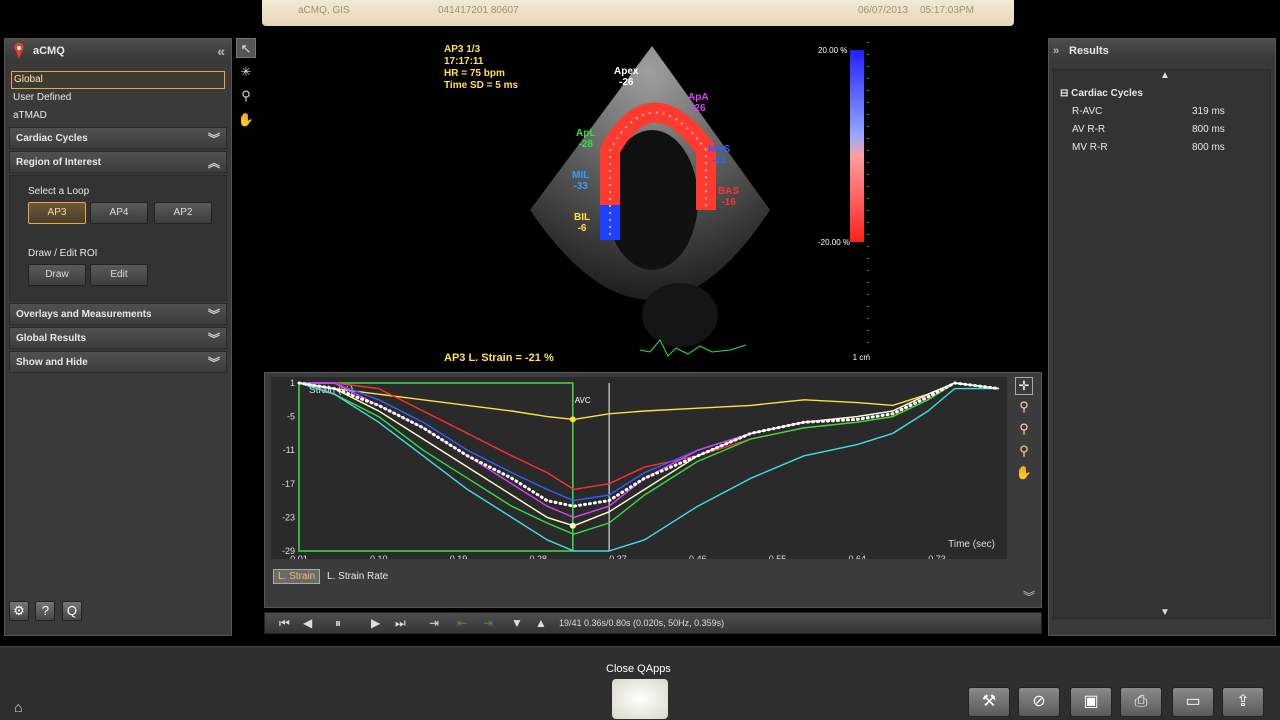 This screenshot has height=720, width=1280. What do you see at coordinates (375, 623) in the screenshot?
I see `next-frame-icon: ▶` at bounding box center [375, 623].